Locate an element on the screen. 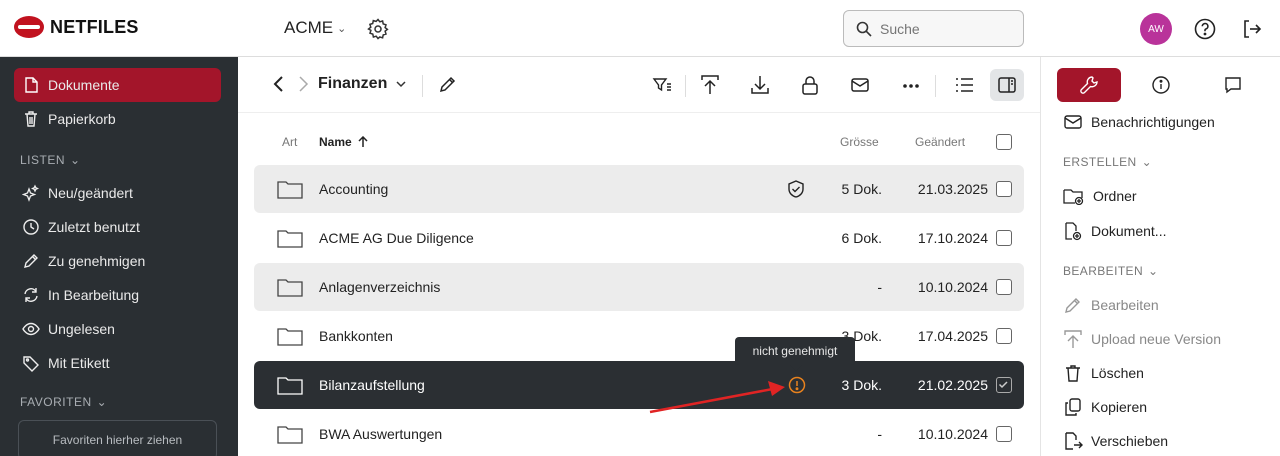  upload-new-version-action: Upload neue Version is located at coordinates (1142, 339).